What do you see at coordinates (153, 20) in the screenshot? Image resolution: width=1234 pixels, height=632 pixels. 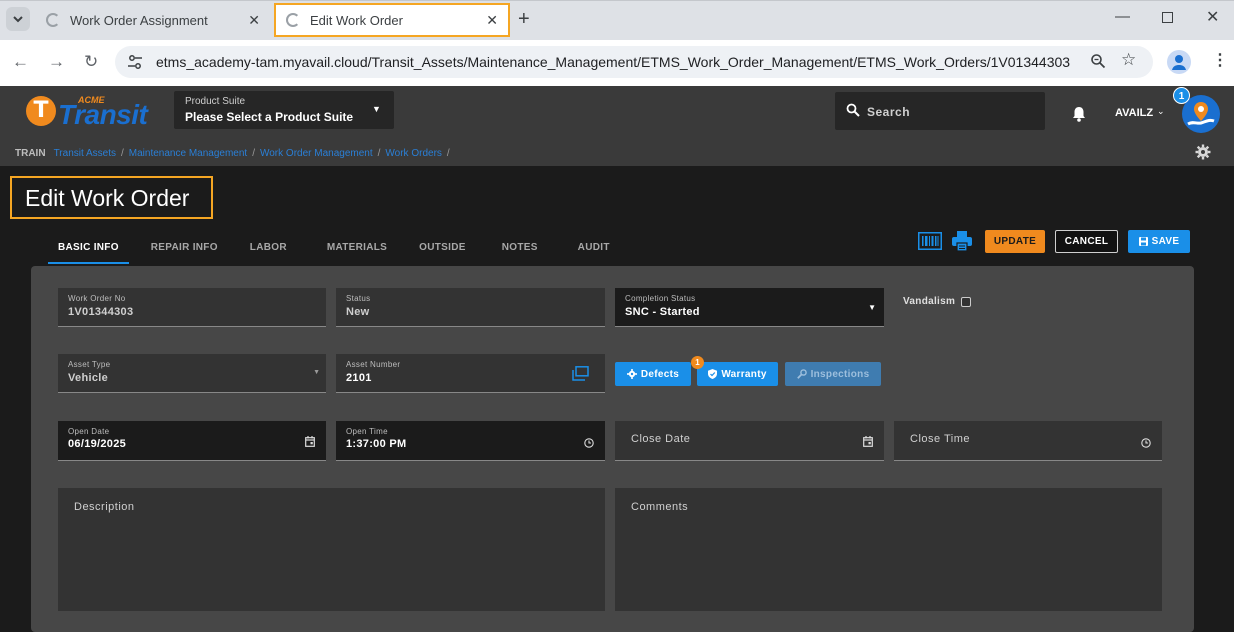 I see `browser-tab-work-order-assignment: Work Order Assignment ✕` at bounding box center [153, 20].